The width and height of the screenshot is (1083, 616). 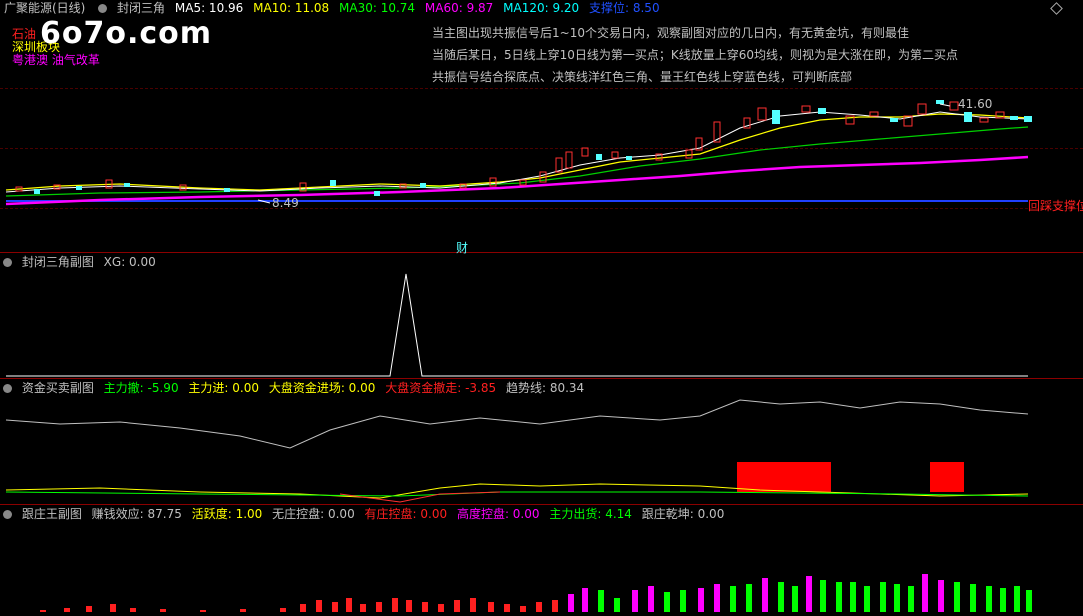 What do you see at coordinates (536, 593) in the screenshot?
I see `sub3-chart` at bounding box center [536, 593].